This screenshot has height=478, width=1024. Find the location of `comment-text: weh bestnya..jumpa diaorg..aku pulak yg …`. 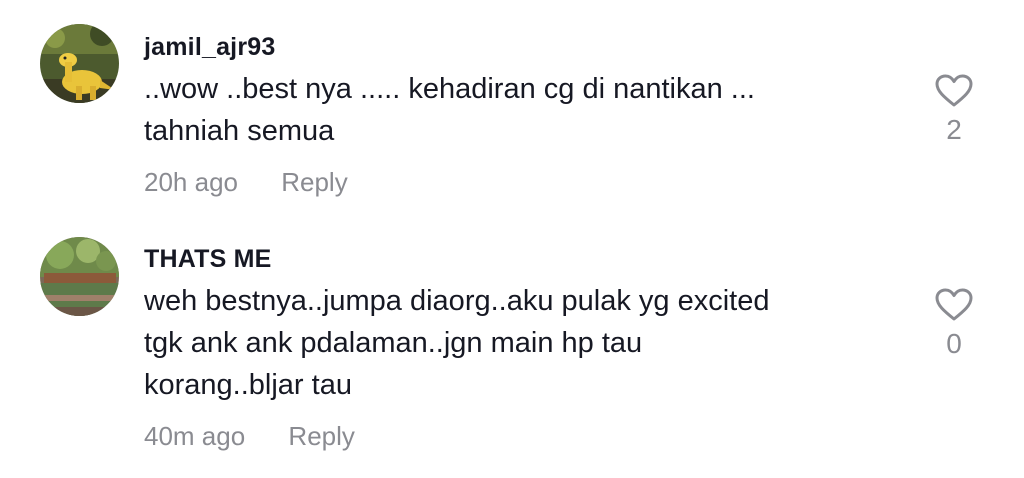

comment-text: weh bestnya..jumpa diaorg..aku pulak yg … is located at coordinates (457, 343).